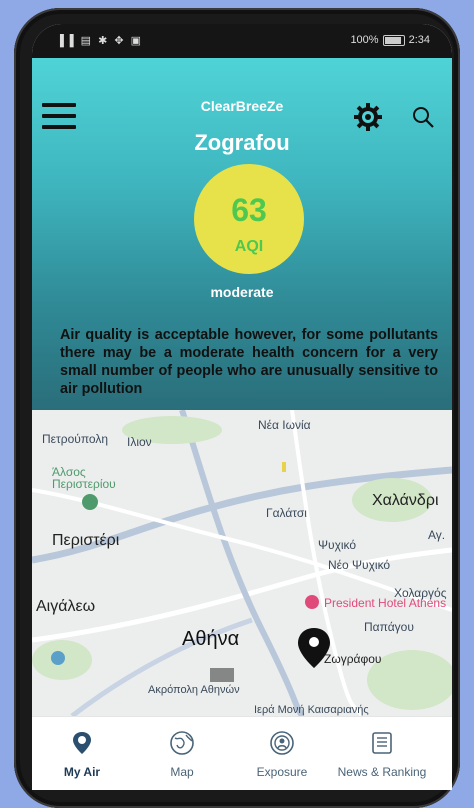 This screenshot has height=808, width=474. Describe the element at coordinates (337, 545) in the screenshot. I see `map-label: Ψυχικό` at that location.